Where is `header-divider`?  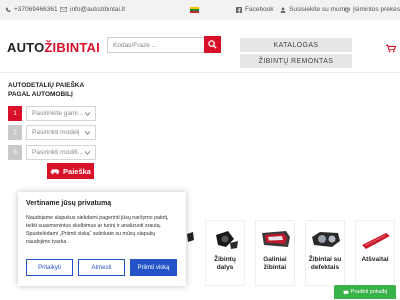
header-divider is located at coordinates (200, 72).